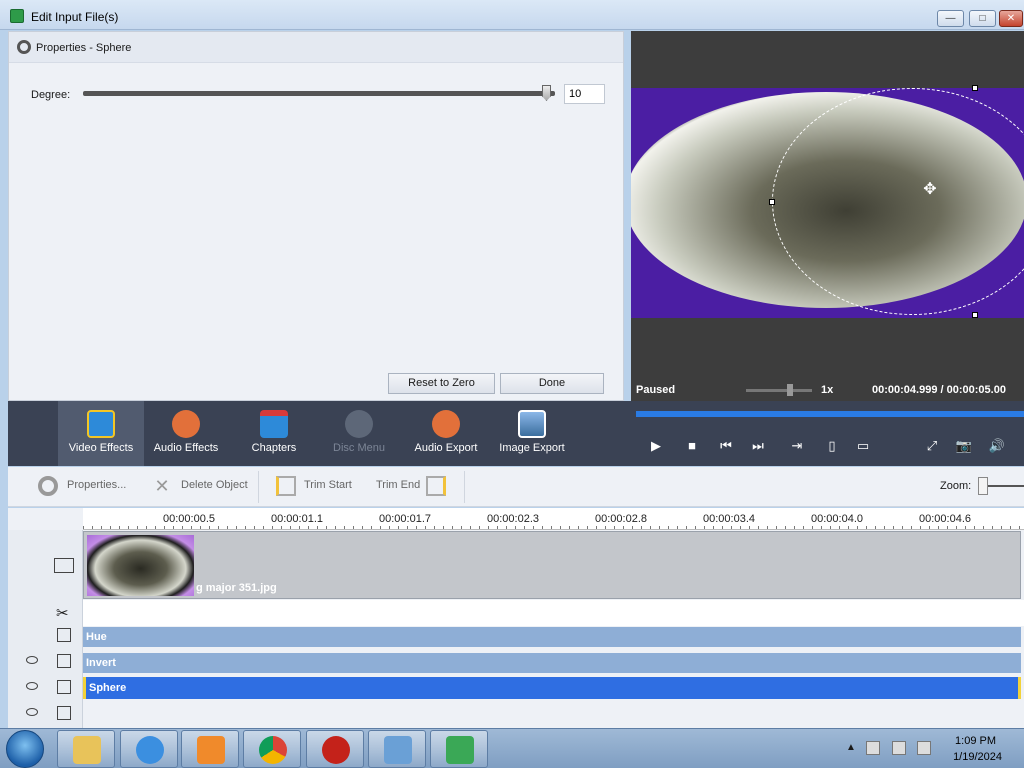 The width and height of the screenshot is (1024, 768). Describe the element at coordinates (25, 749) in the screenshot. I see `start-button` at that location.